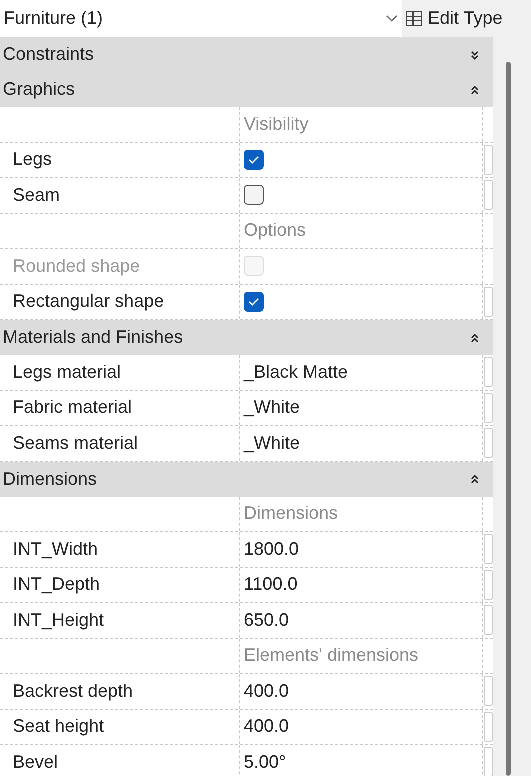  What do you see at coordinates (392, 18) in the screenshot?
I see `chevron-down-icon` at bounding box center [392, 18].